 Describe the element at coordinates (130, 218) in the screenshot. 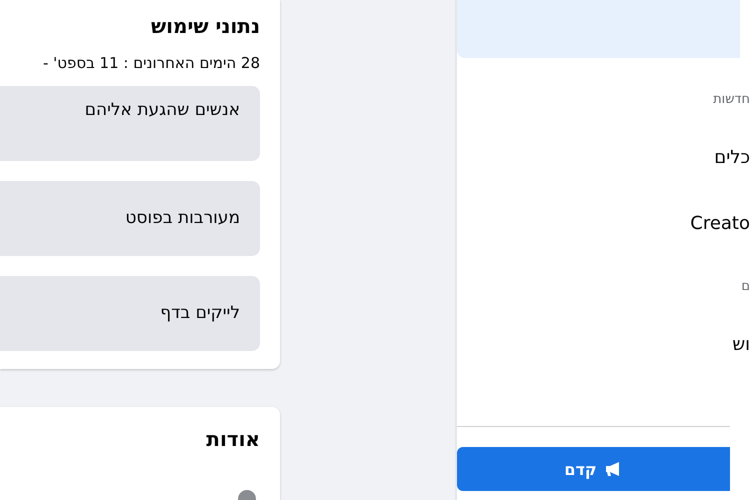

I see `stat-tile: מעורבות בפוסט` at that location.